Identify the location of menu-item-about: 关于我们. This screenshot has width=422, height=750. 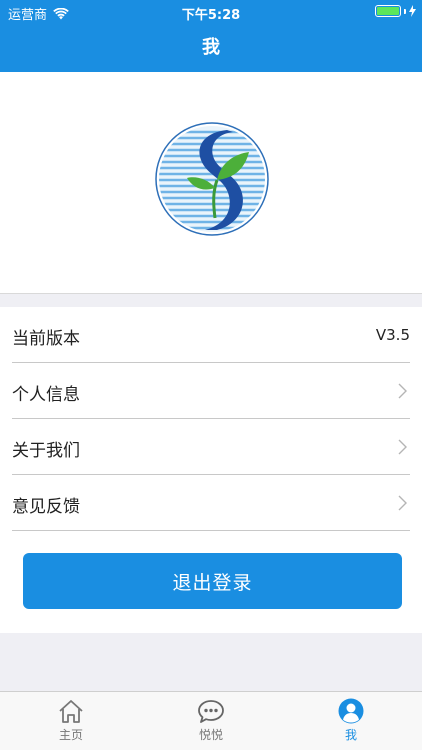
(211, 447).